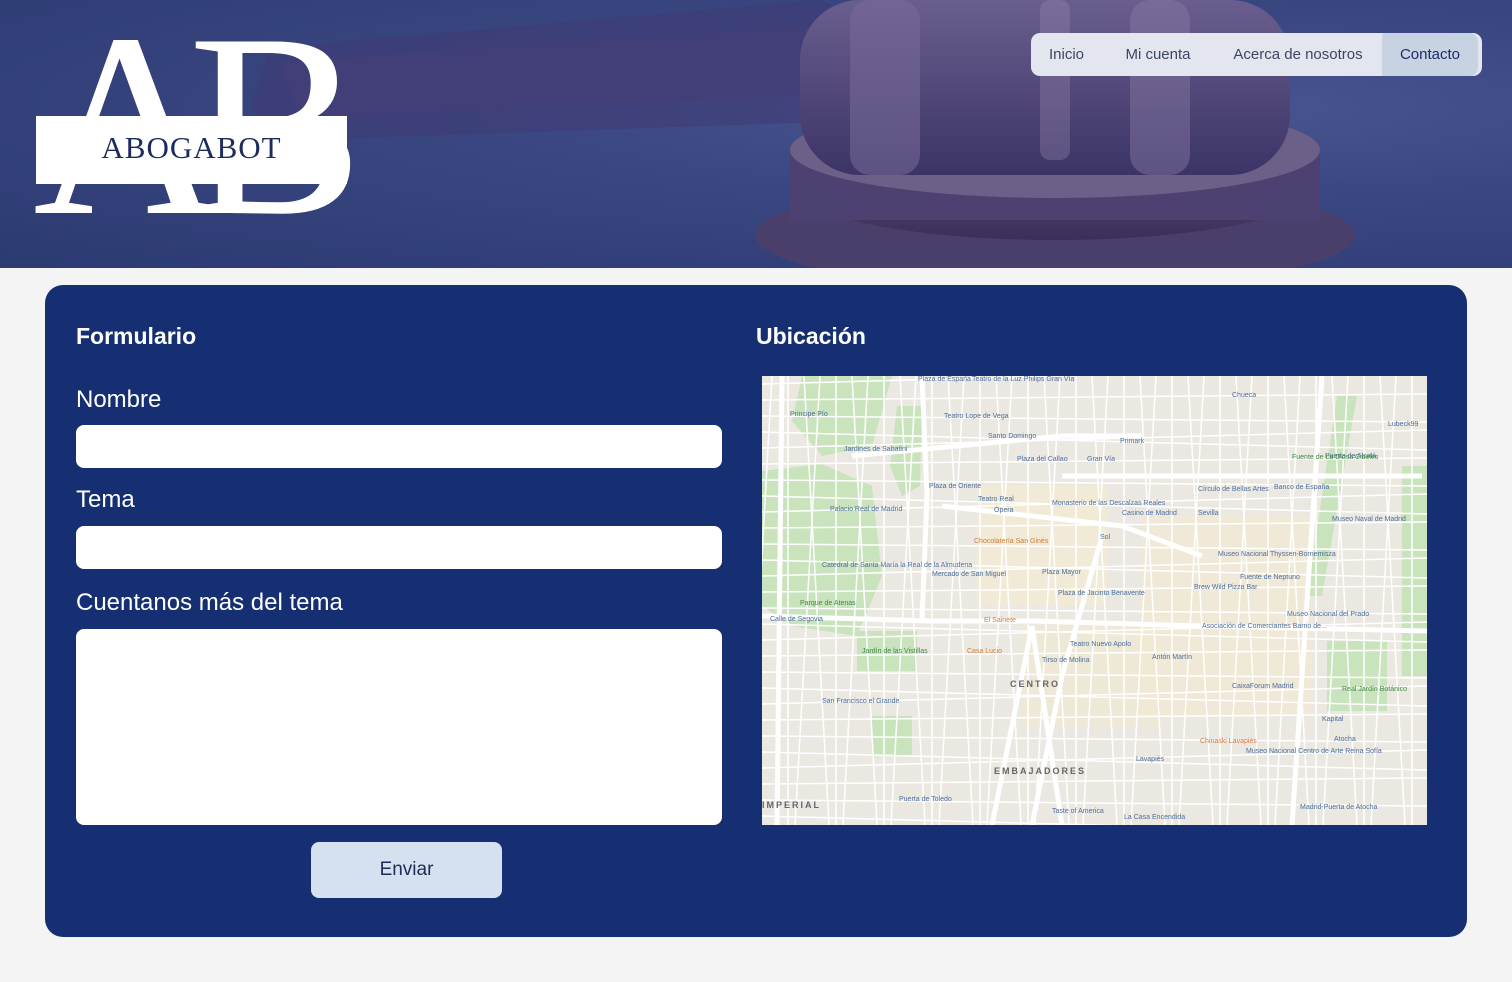  What do you see at coordinates (1042, 459) in the screenshot?
I see `map-place-label: Plaza del Callao` at bounding box center [1042, 459].